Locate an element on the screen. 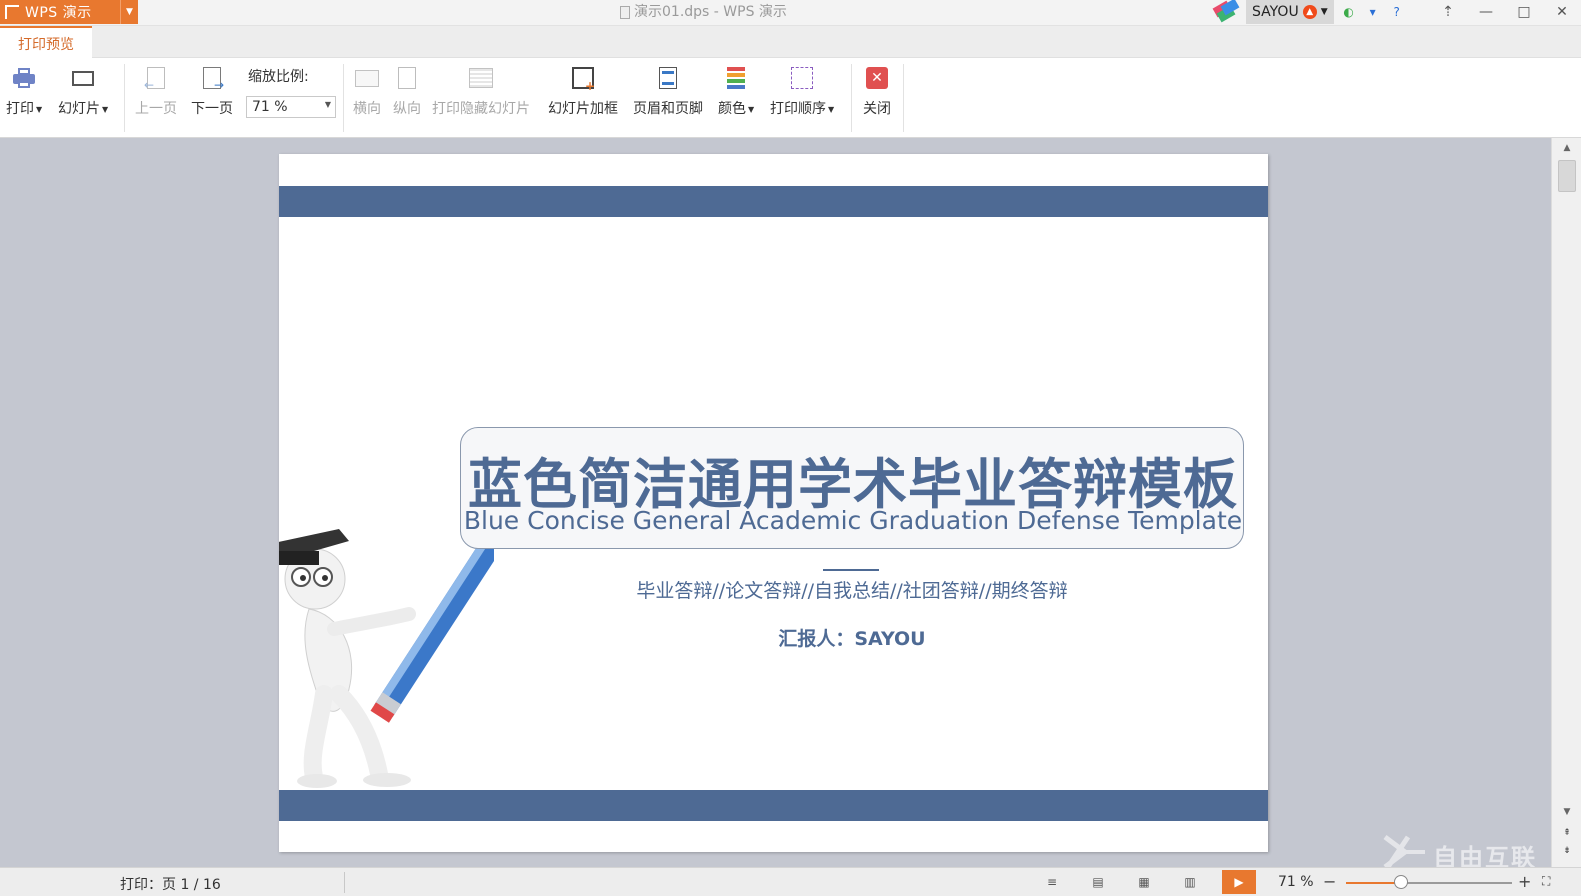 The image size is (1581, 896). tab-row: 打印预览 is located at coordinates (790, 42).